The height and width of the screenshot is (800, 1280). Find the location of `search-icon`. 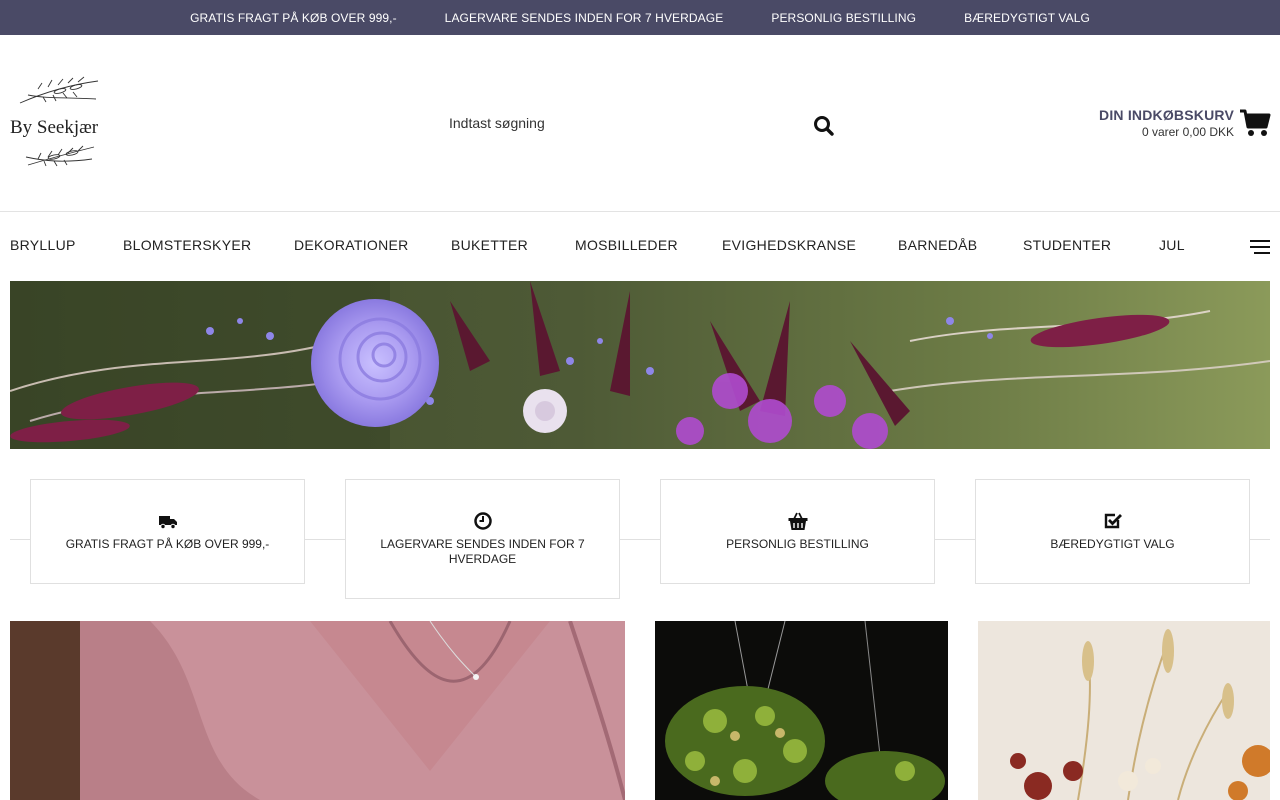

search-icon is located at coordinates (824, 126).